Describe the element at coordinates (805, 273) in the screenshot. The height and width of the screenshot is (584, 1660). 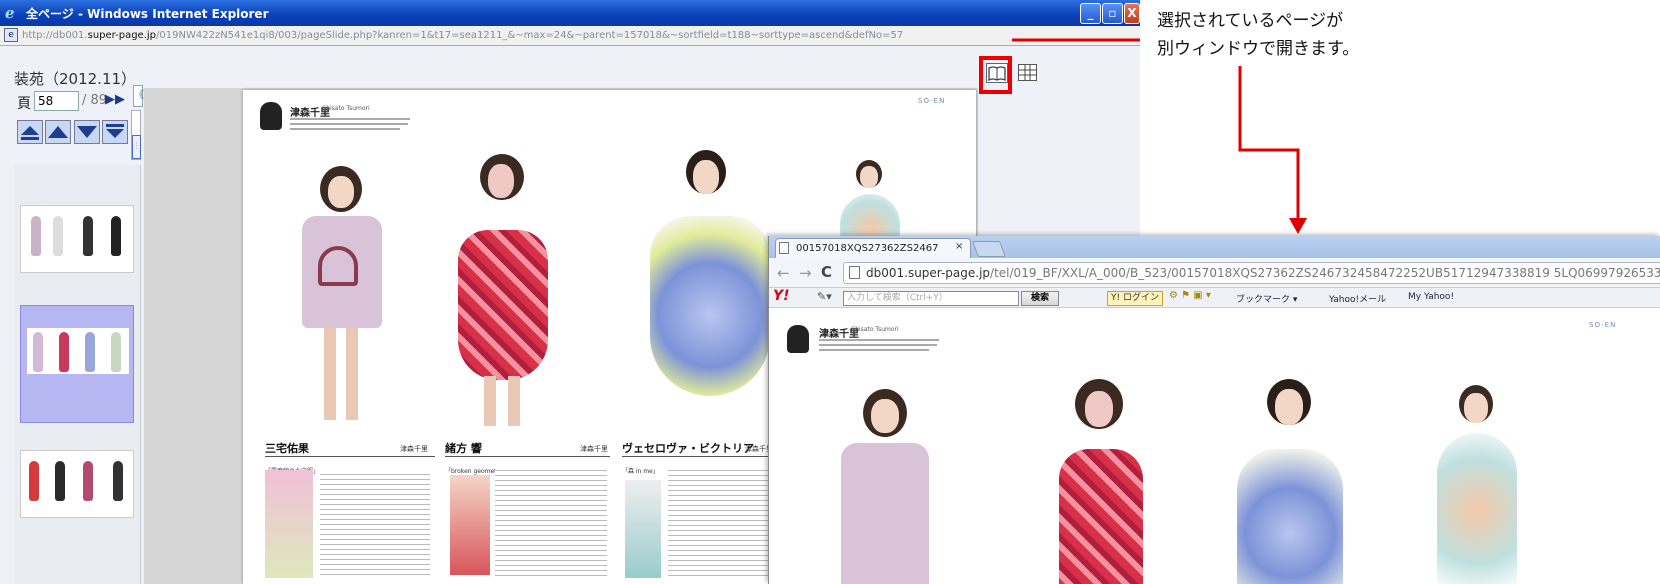
I see `forward-icon: →` at that location.